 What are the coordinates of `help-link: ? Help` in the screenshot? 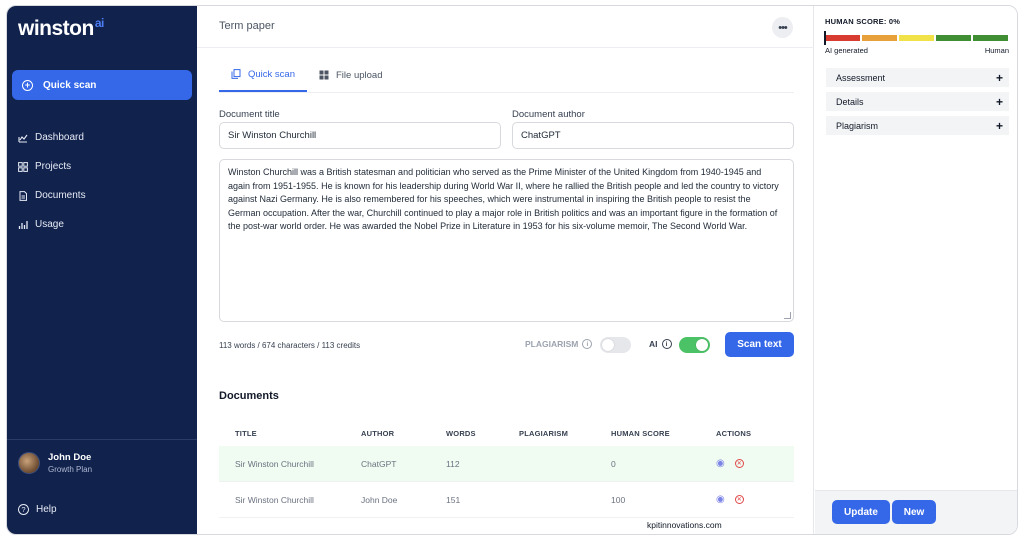 It's located at (37, 509).